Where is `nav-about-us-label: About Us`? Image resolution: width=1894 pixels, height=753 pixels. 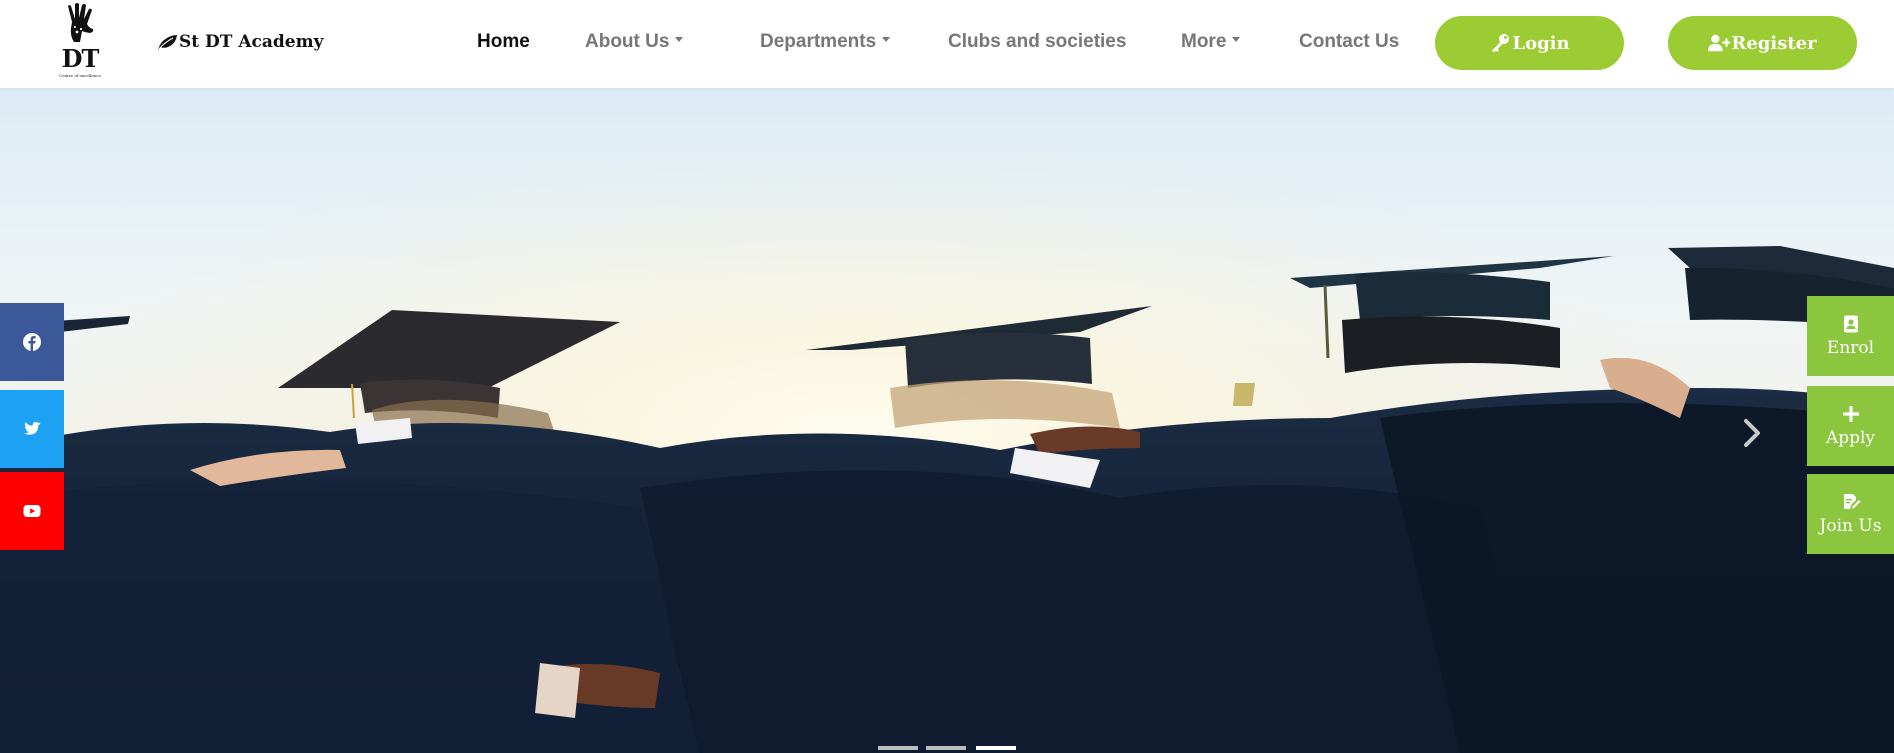 nav-about-us-label: About Us is located at coordinates (627, 41).